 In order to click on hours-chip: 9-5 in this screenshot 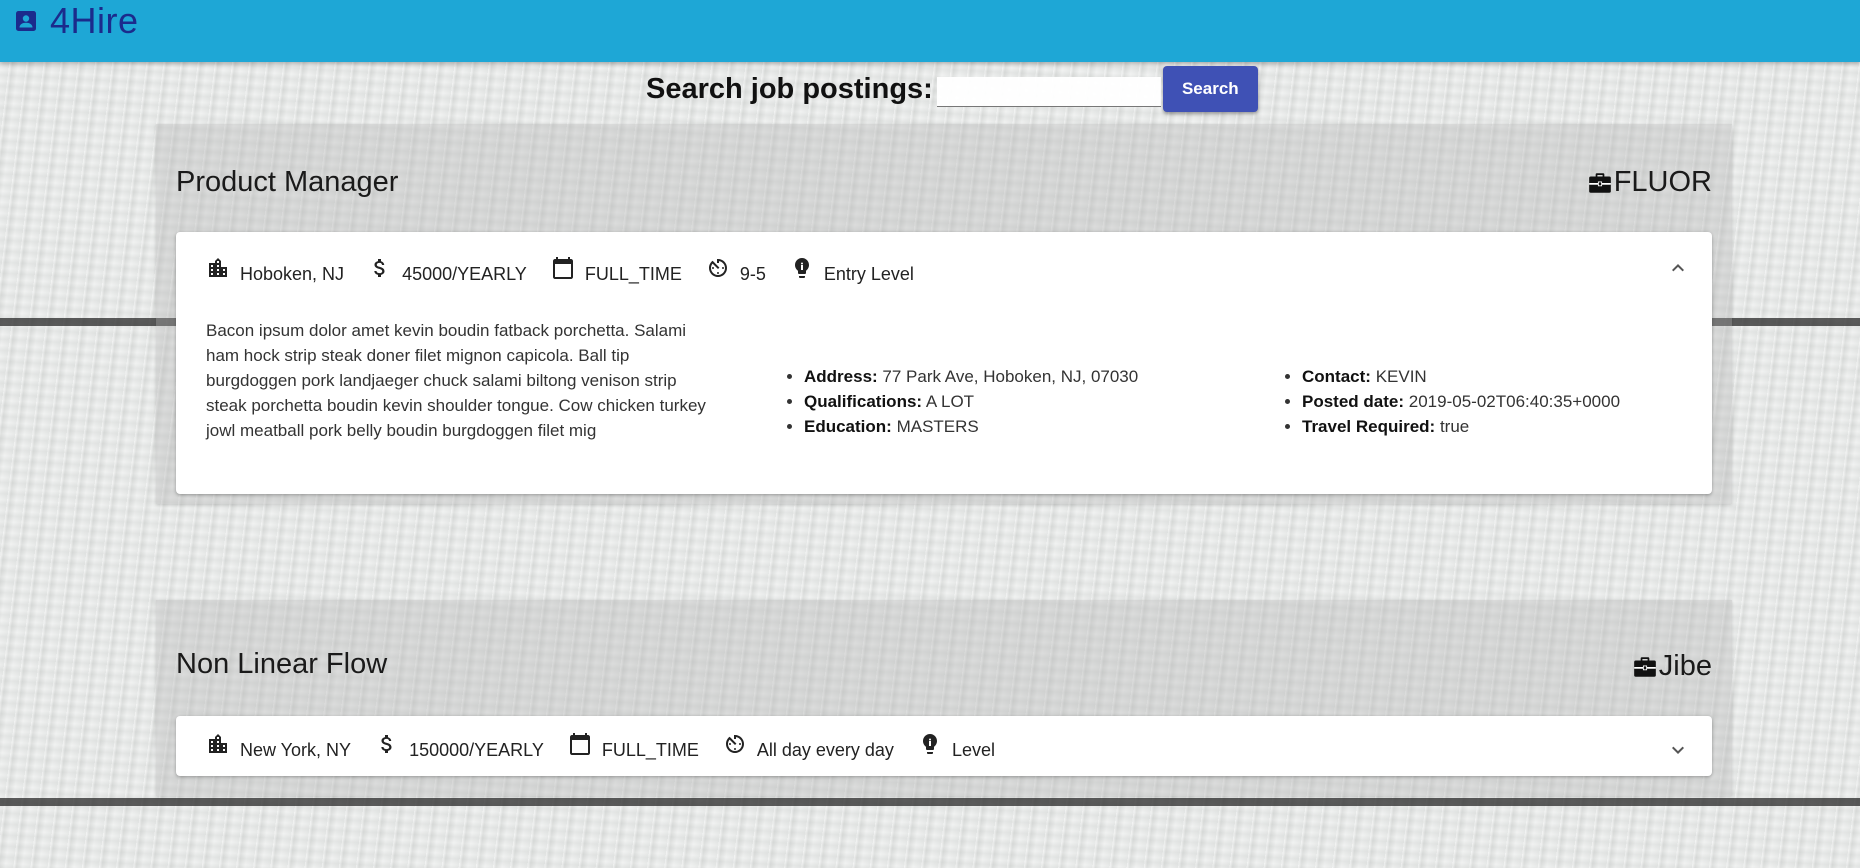, I will do `click(736, 270)`.